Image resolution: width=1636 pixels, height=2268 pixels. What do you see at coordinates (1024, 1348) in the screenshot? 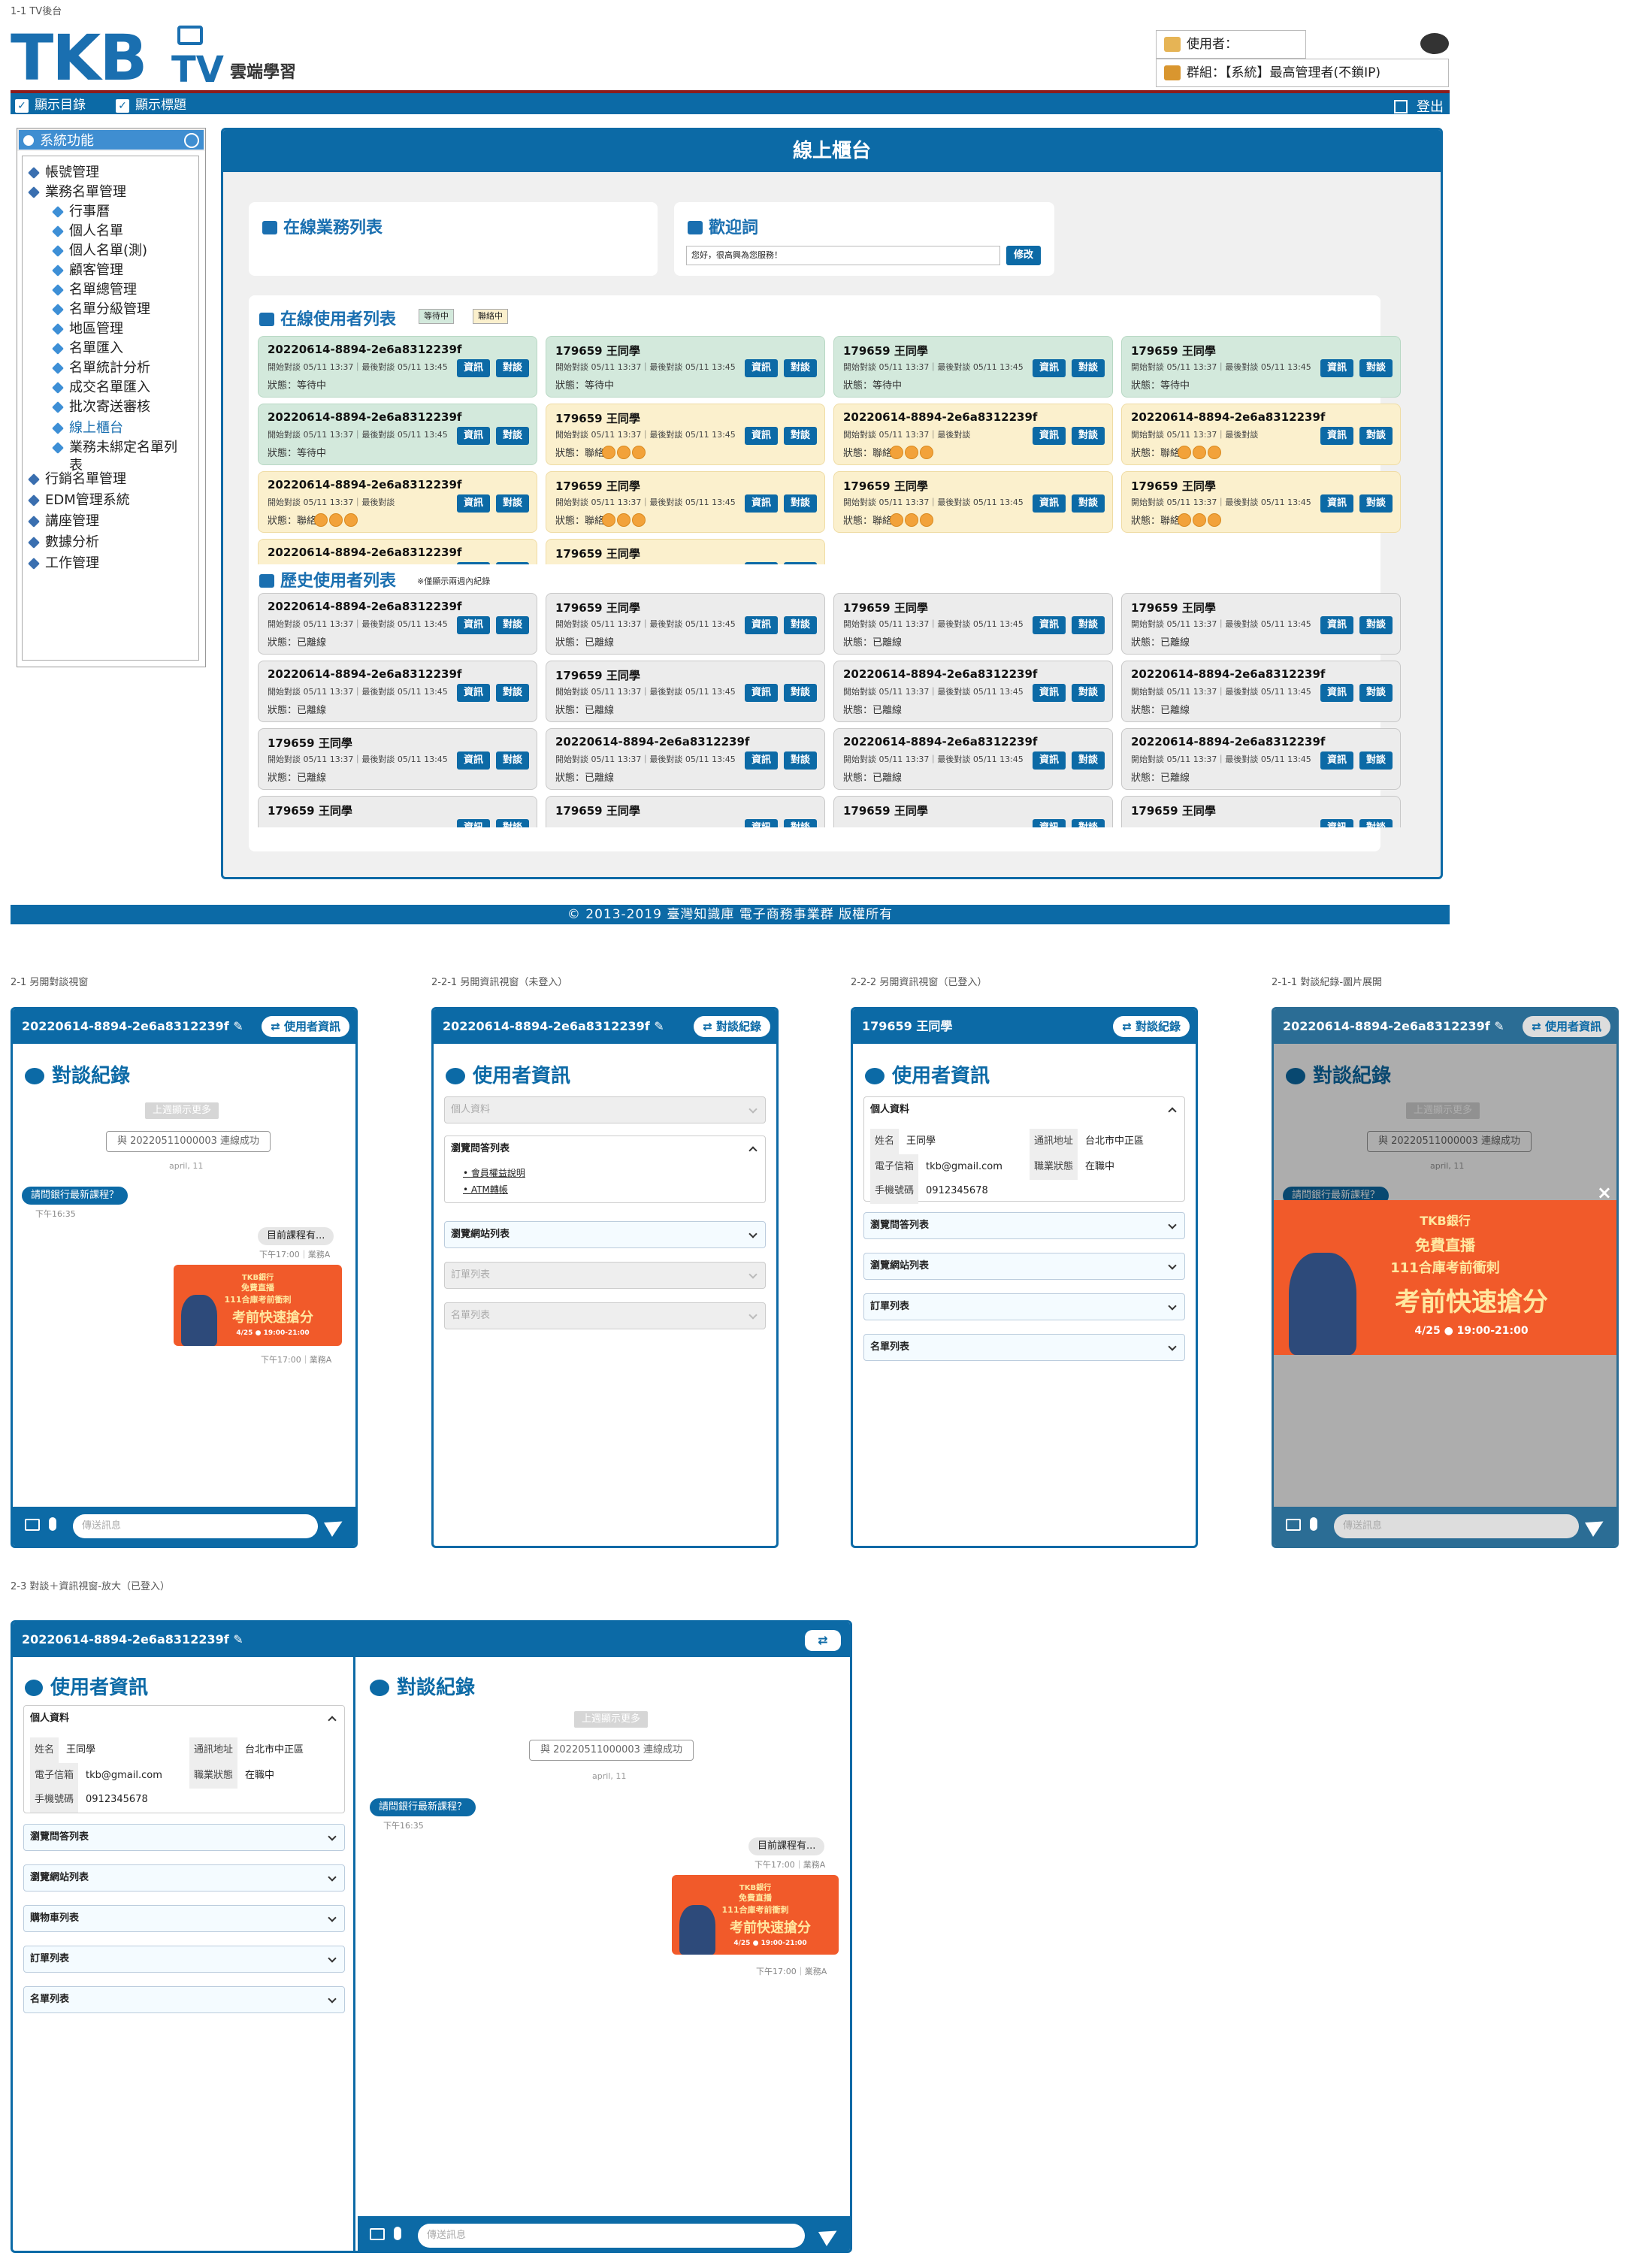
I see `names-accordion: 名單列表` at bounding box center [1024, 1348].